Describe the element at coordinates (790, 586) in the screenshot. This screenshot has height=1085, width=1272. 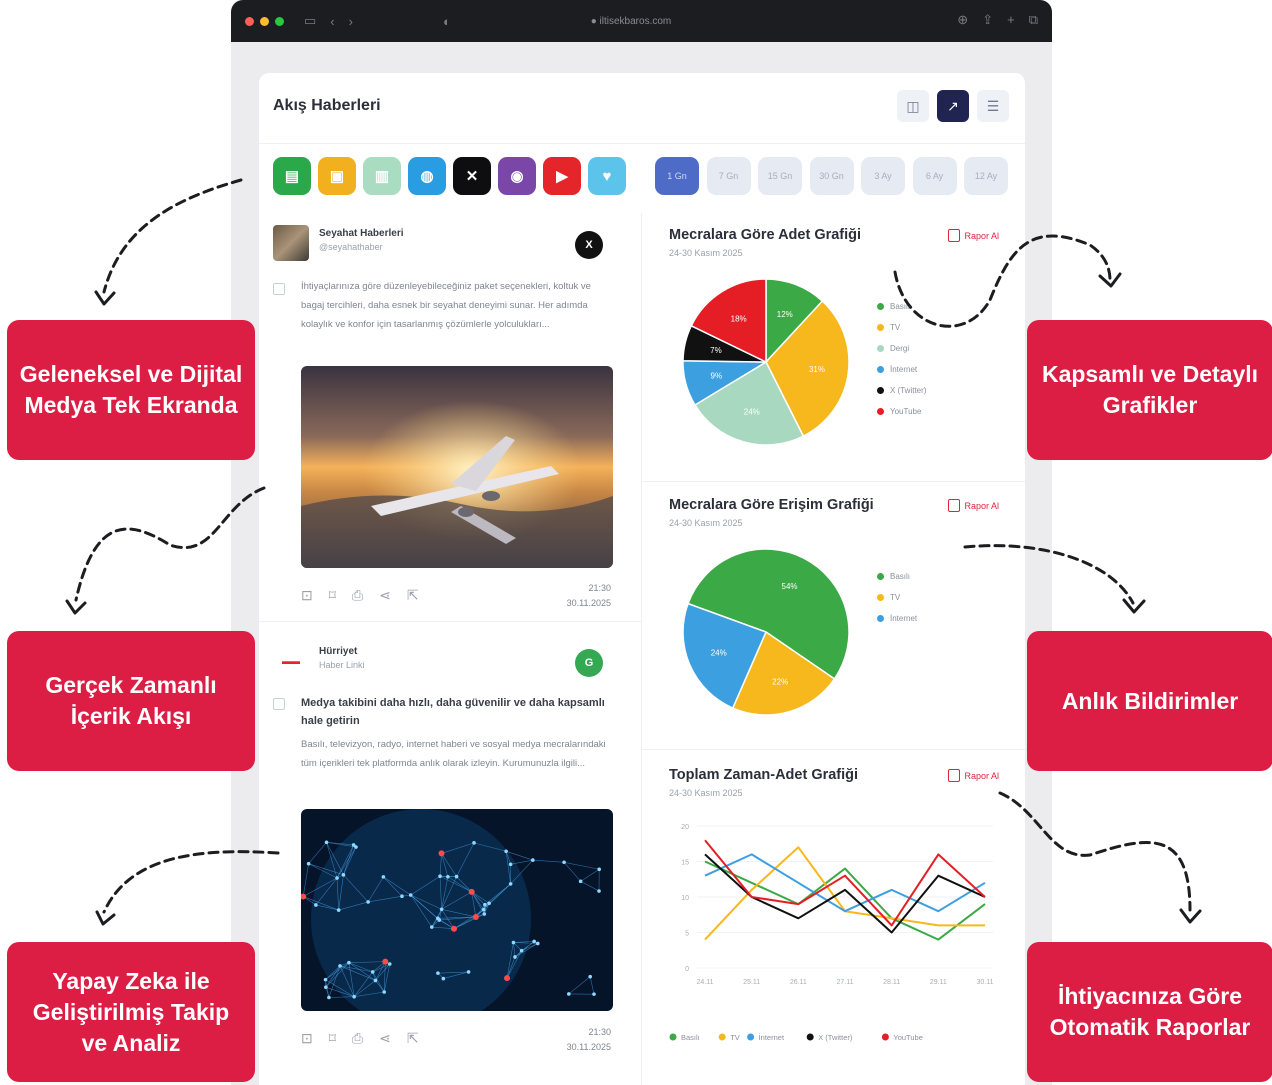
I see `pie-slice-label: 54%` at that location.